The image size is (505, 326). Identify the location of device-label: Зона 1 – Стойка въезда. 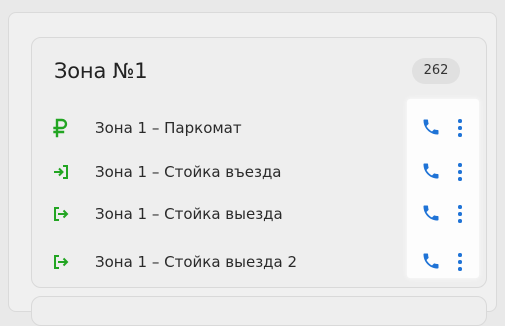
(188, 172).